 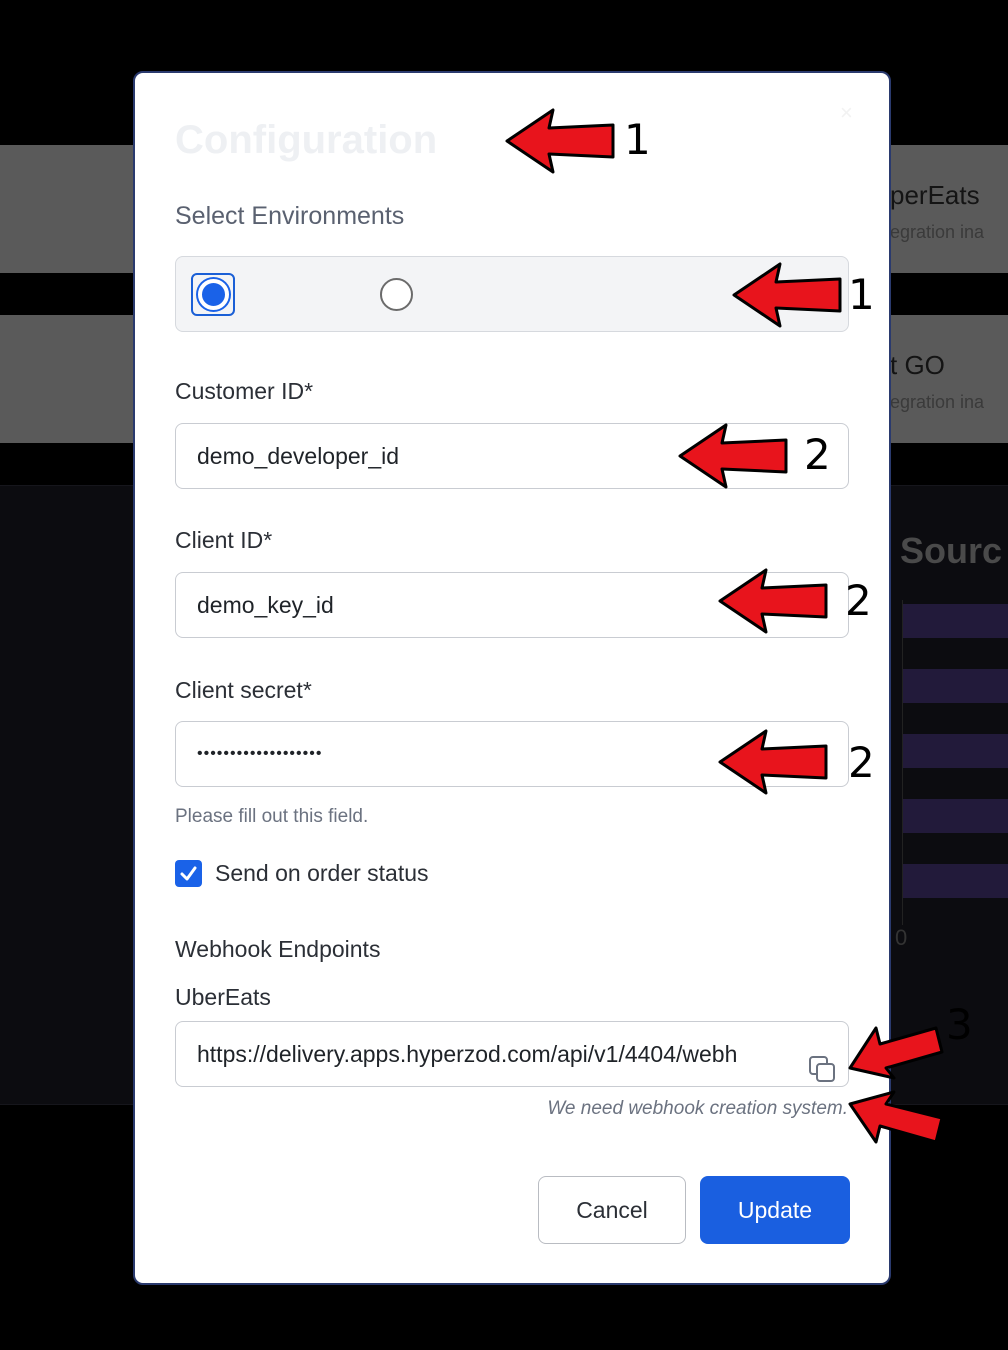 What do you see at coordinates (697, 1108) in the screenshot?
I see `webhook-note: We need webhook creation system.` at bounding box center [697, 1108].